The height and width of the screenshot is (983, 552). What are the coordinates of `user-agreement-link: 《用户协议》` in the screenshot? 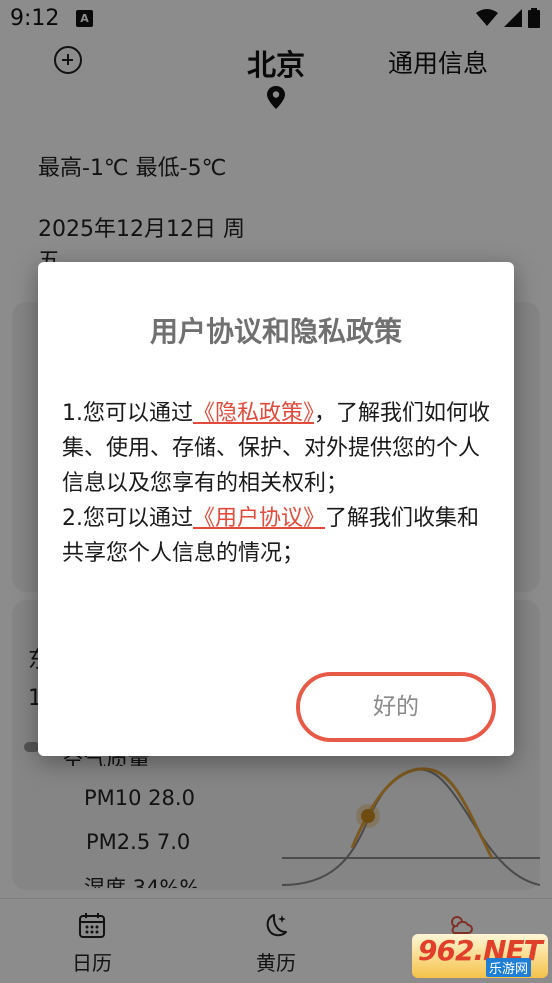 It's located at (259, 518).